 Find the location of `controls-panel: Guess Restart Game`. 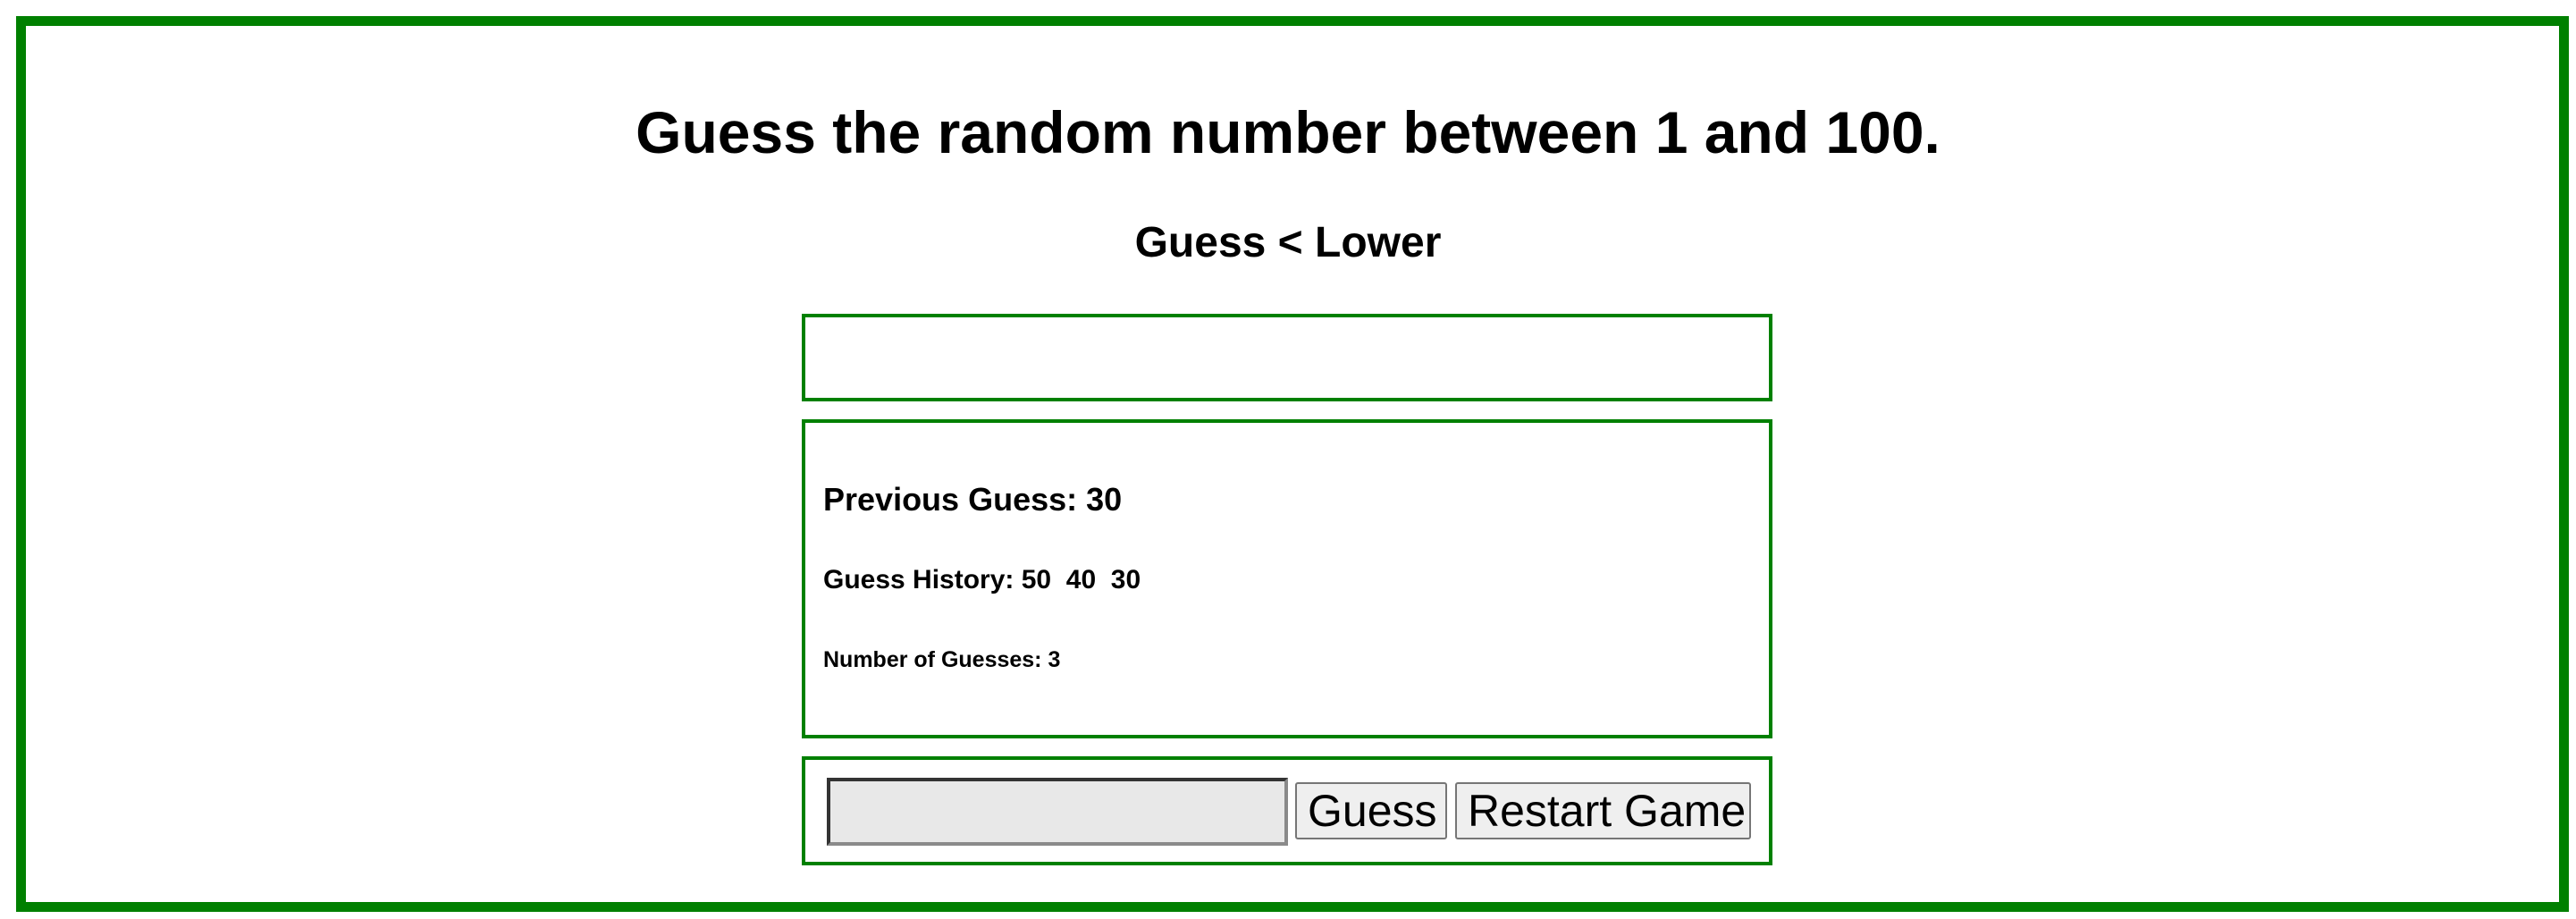

controls-panel: Guess Restart Game is located at coordinates (1287, 810).